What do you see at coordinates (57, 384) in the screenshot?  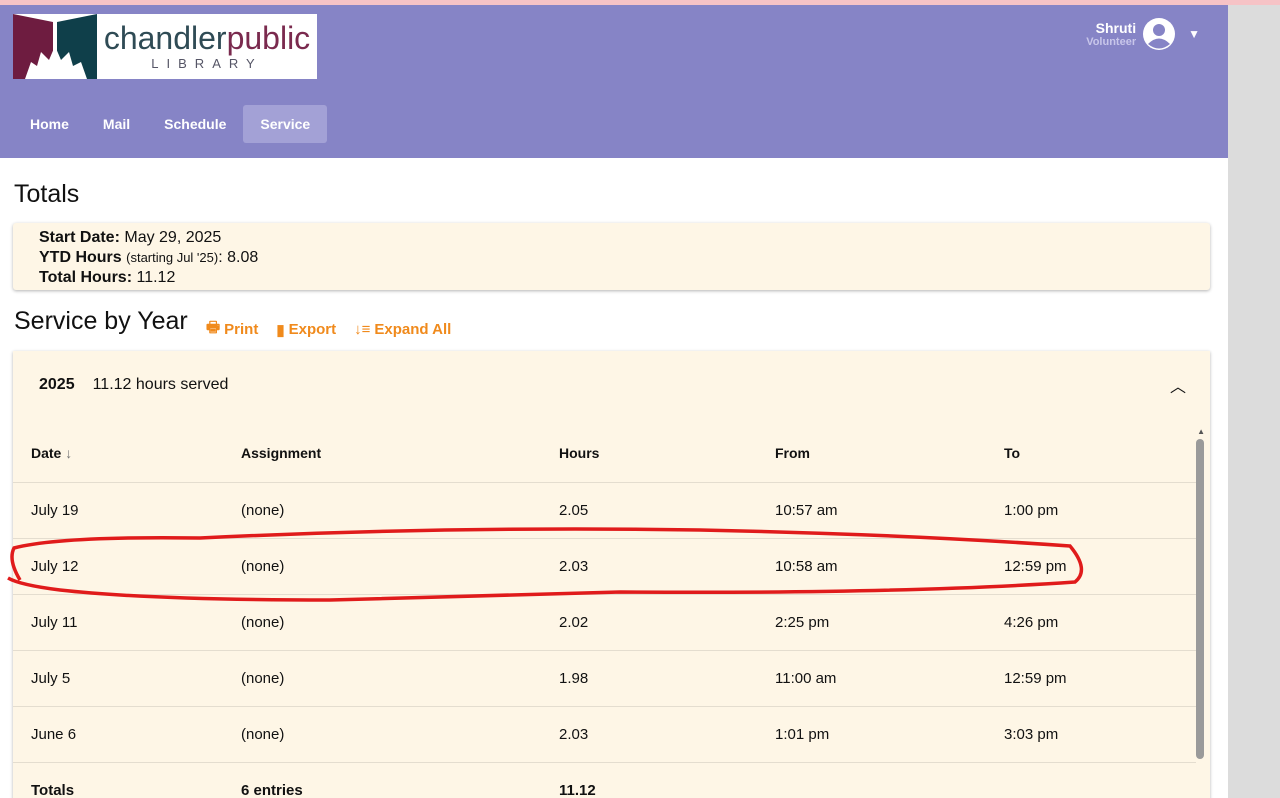 I see `year-label: 2025` at bounding box center [57, 384].